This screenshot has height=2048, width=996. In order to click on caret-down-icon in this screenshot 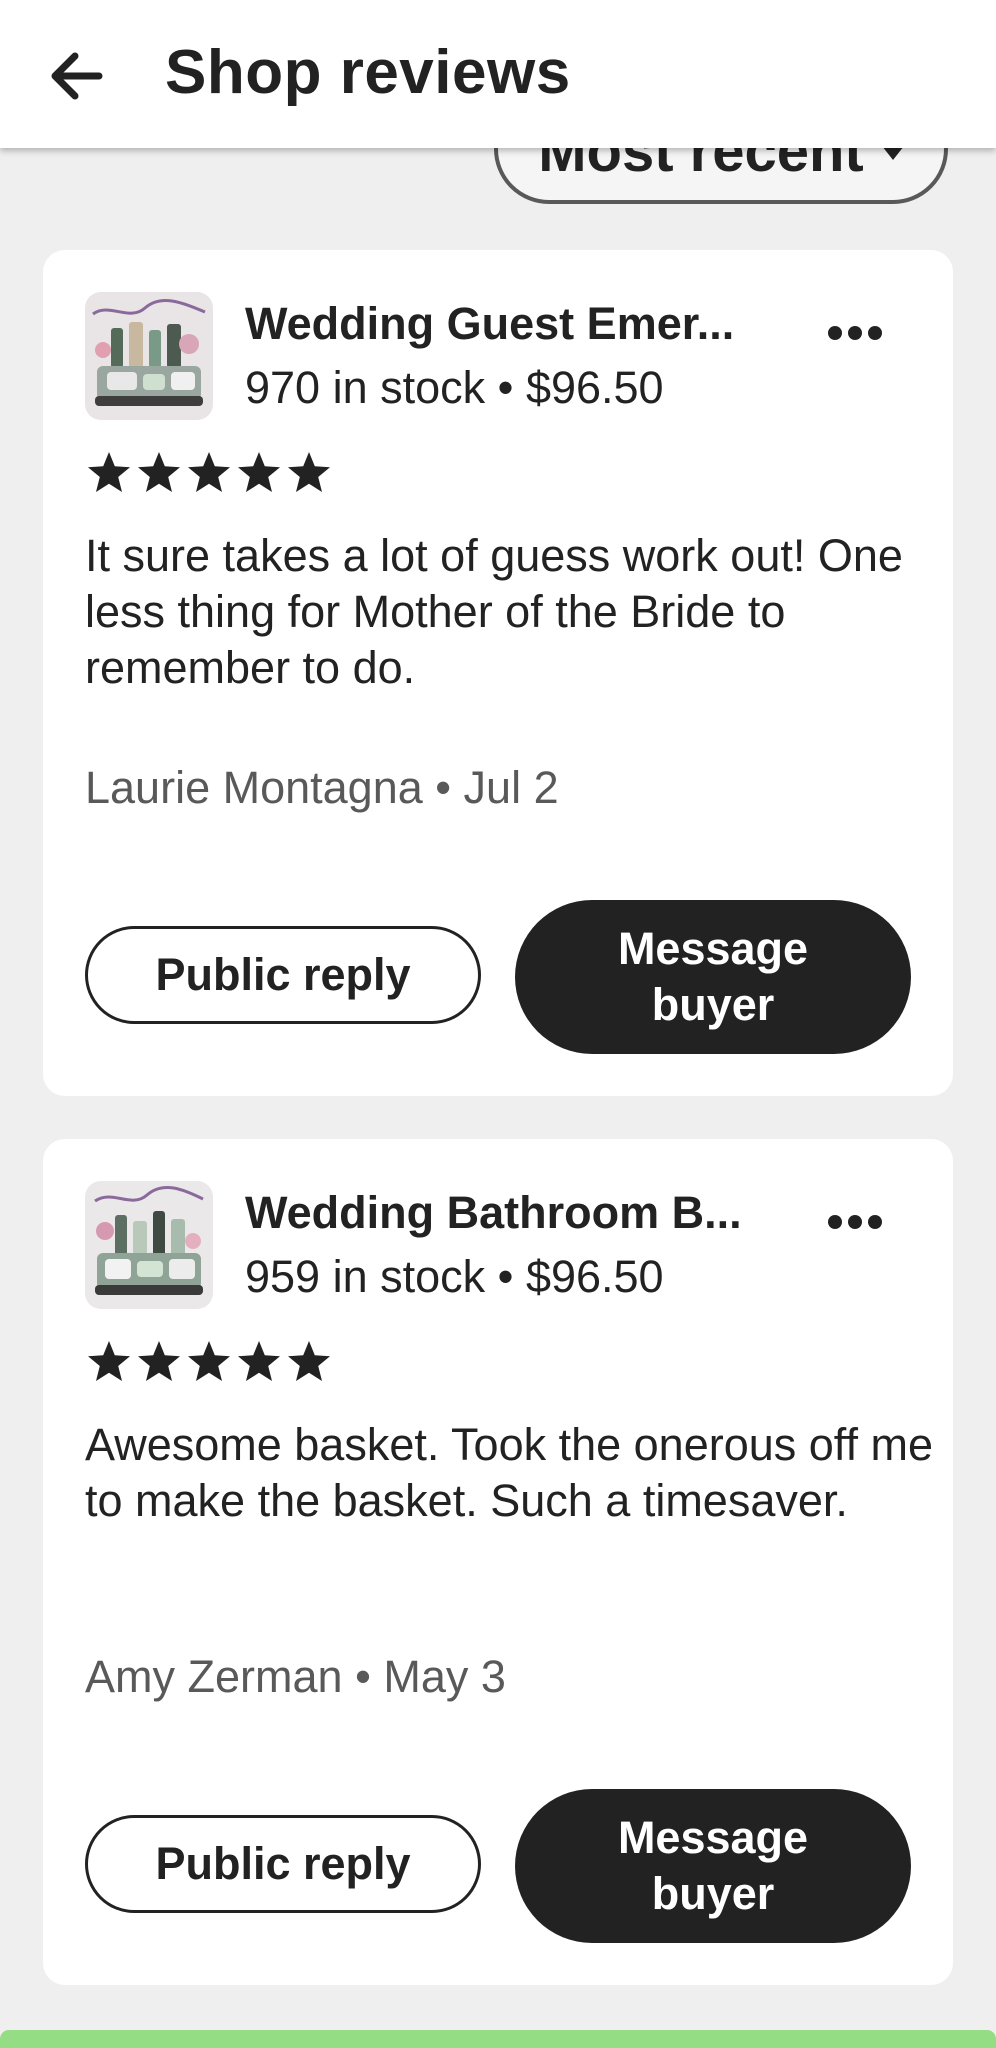, I will do `click(892, 153)`.